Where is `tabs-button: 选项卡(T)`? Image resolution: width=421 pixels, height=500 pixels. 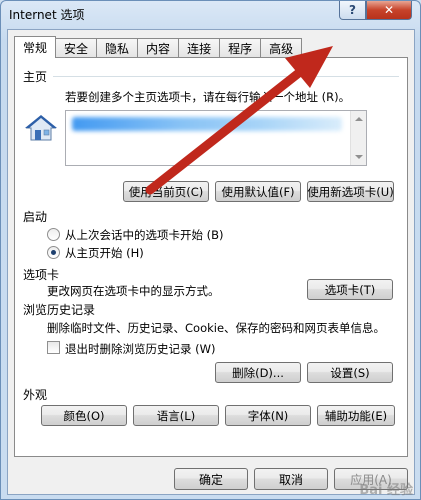
tabs-button: 选项卡(T) is located at coordinates (350, 289).